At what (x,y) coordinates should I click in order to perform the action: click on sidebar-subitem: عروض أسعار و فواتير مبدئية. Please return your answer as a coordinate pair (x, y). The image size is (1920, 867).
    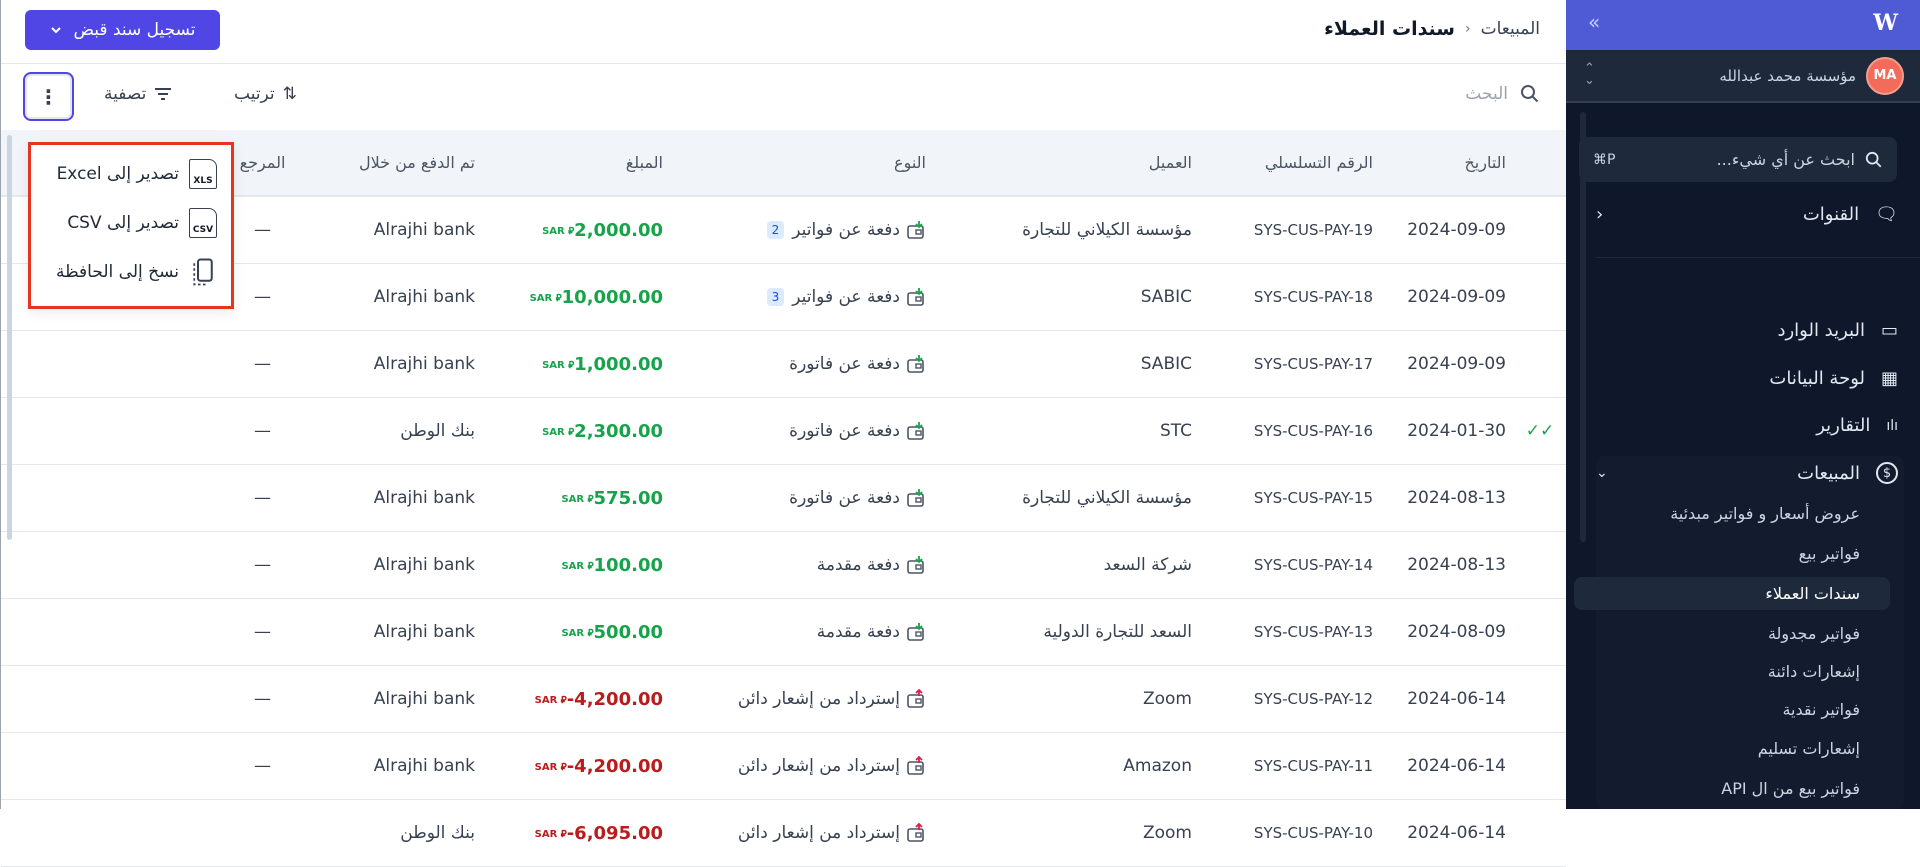
    Looking at the image, I should click on (1765, 513).